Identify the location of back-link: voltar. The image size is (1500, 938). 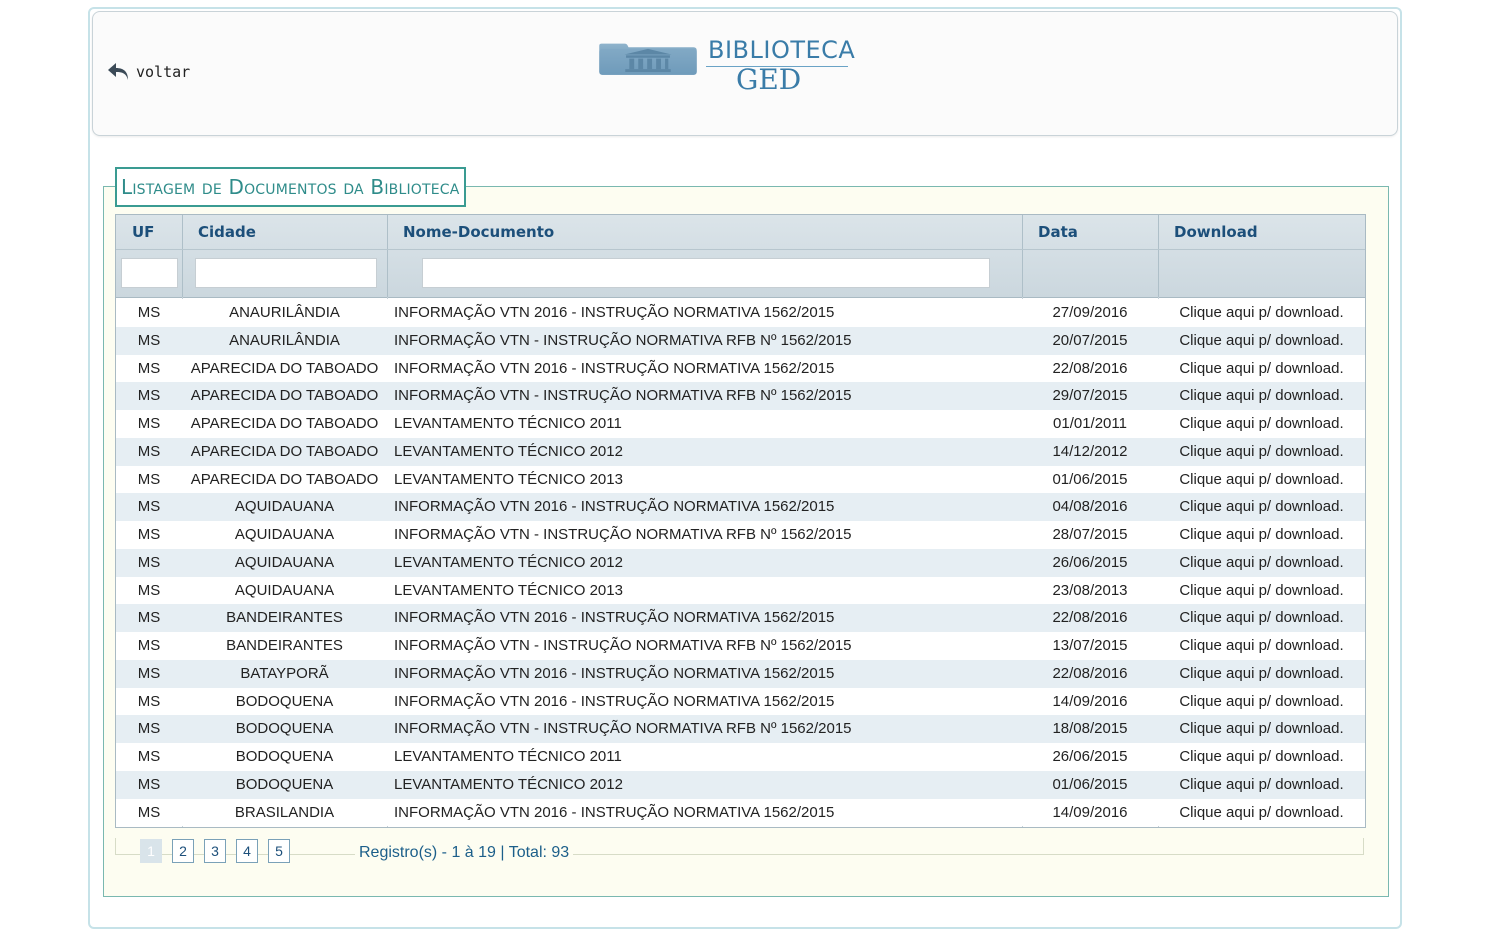
(148, 72).